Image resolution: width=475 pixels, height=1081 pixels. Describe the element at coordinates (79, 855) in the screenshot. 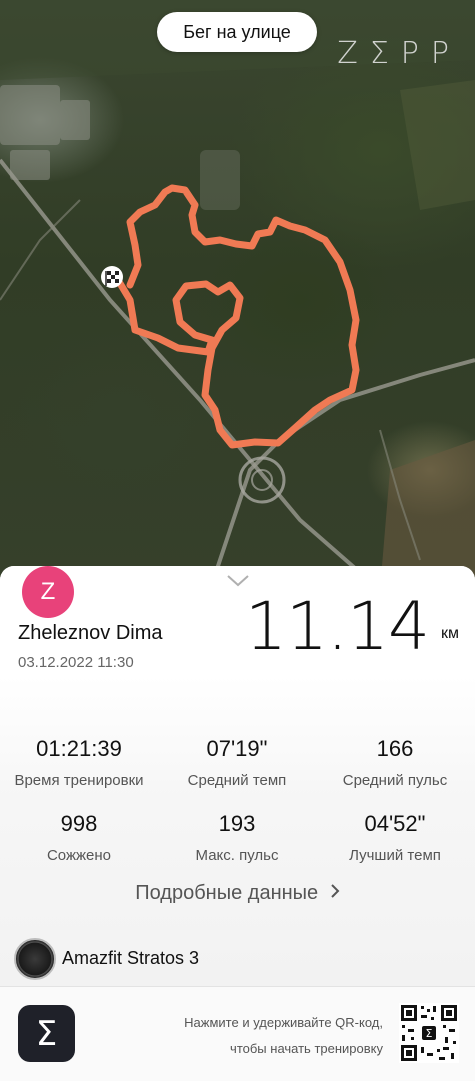

I see `stat-label: Сожжено` at that location.